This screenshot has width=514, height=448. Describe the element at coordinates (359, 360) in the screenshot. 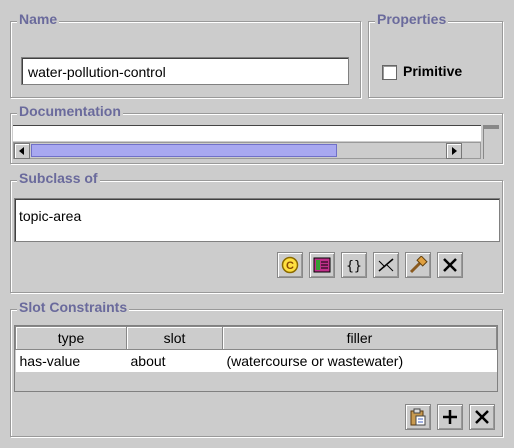

I see `cell-filler: (watercourse or wastewater)` at that location.